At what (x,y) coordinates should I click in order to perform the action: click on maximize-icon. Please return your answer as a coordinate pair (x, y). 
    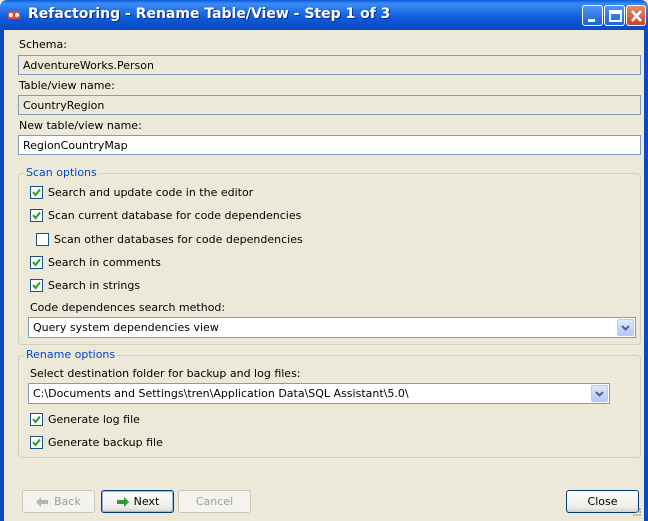
    Looking at the image, I should click on (615, 16).